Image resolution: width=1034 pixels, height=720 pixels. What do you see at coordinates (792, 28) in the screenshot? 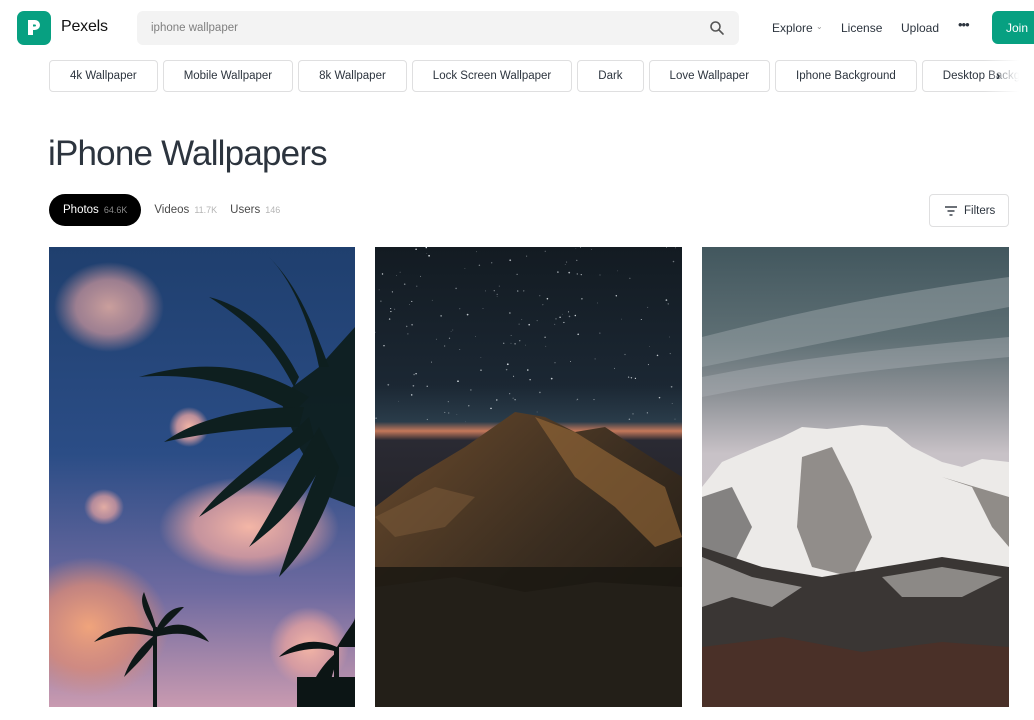
I see `nav-explore: Explore` at bounding box center [792, 28].